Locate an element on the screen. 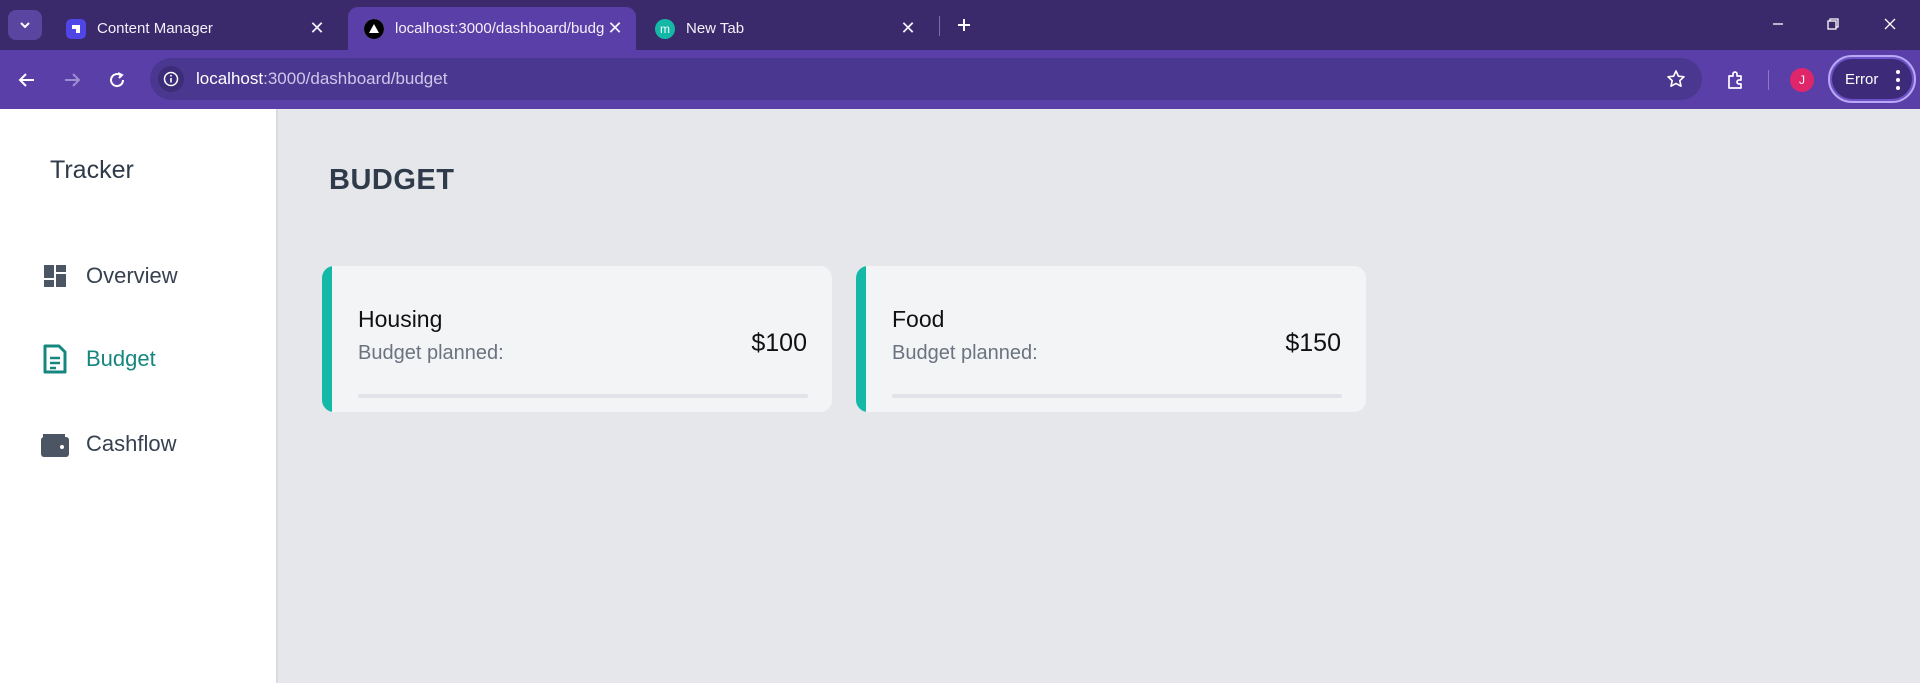 The height and width of the screenshot is (683, 1920). card-amount: $100 is located at coordinates (779, 343).